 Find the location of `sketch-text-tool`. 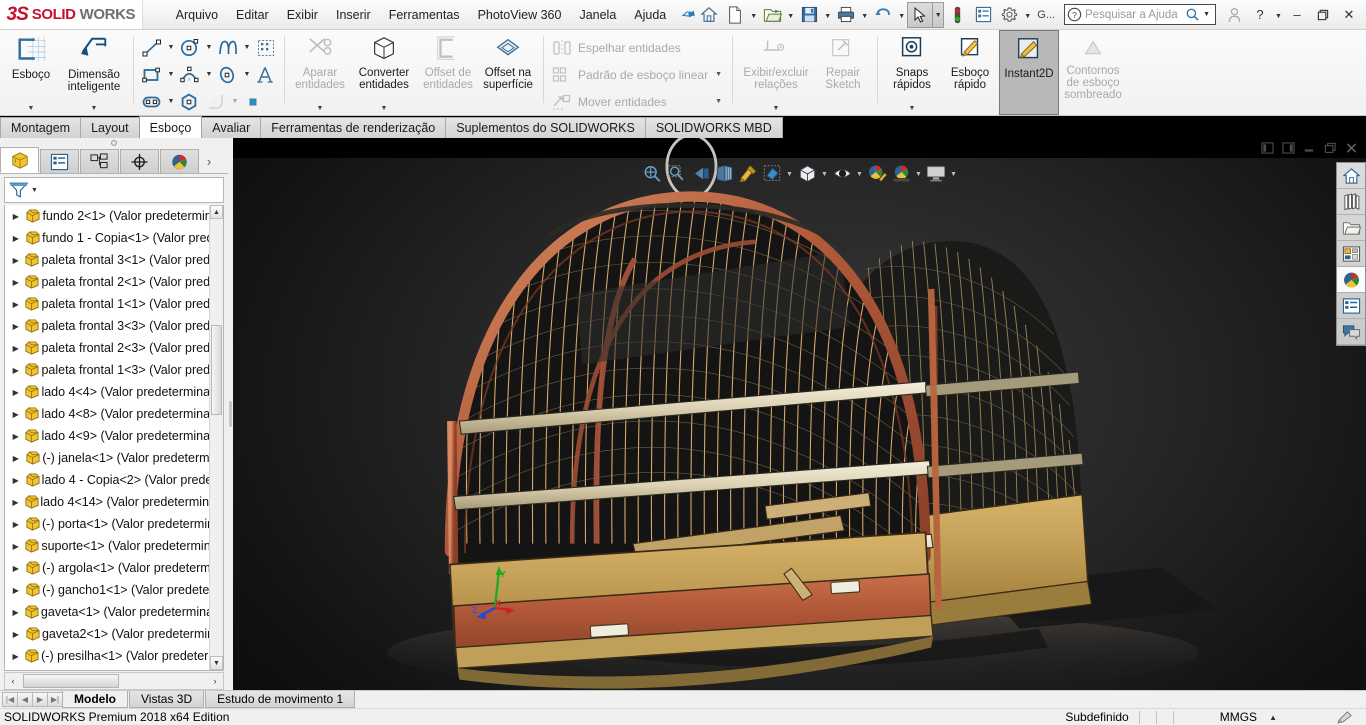

sketch-text-tool is located at coordinates (266, 74).